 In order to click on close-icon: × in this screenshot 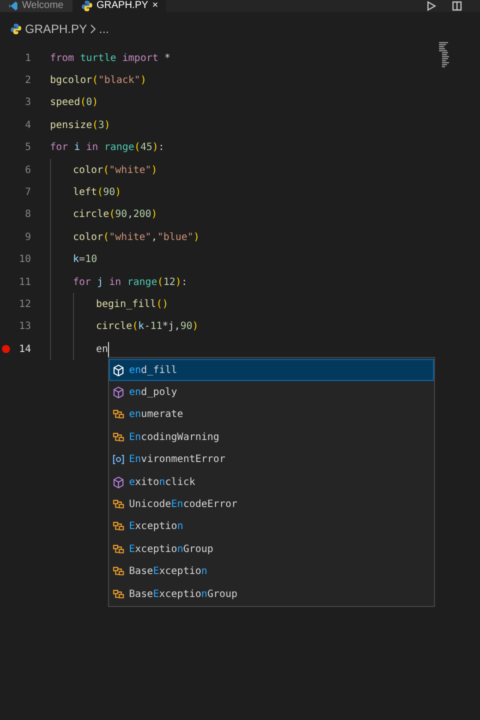, I will do `click(155, 6)`.